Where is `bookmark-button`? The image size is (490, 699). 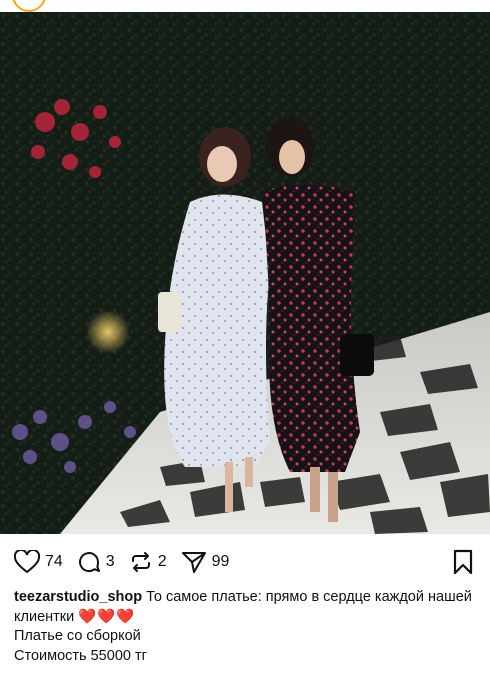
bookmark-button is located at coordinates (463, 564).